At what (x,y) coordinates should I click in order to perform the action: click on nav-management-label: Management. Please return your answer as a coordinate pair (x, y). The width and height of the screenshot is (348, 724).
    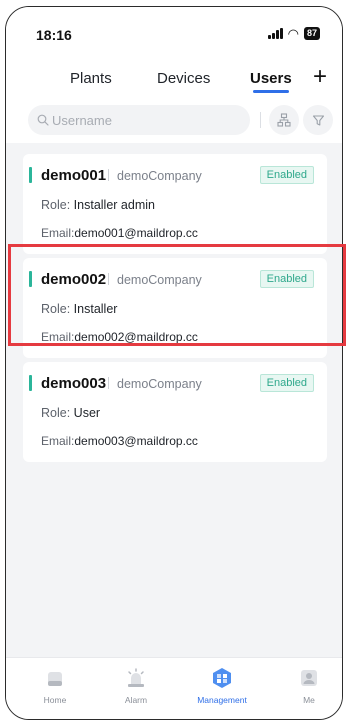
    Looking at the image, I should click on (222, 700).